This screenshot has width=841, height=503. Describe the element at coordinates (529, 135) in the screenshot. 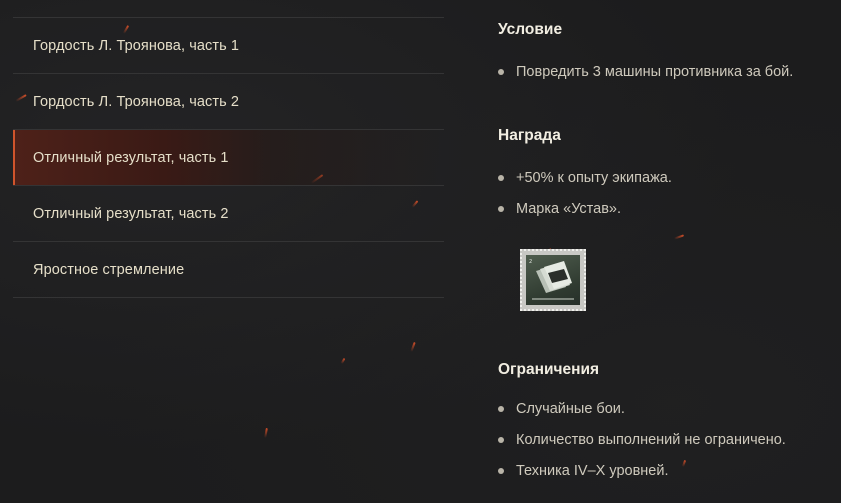

I see `reward-title: Награда` at that location.